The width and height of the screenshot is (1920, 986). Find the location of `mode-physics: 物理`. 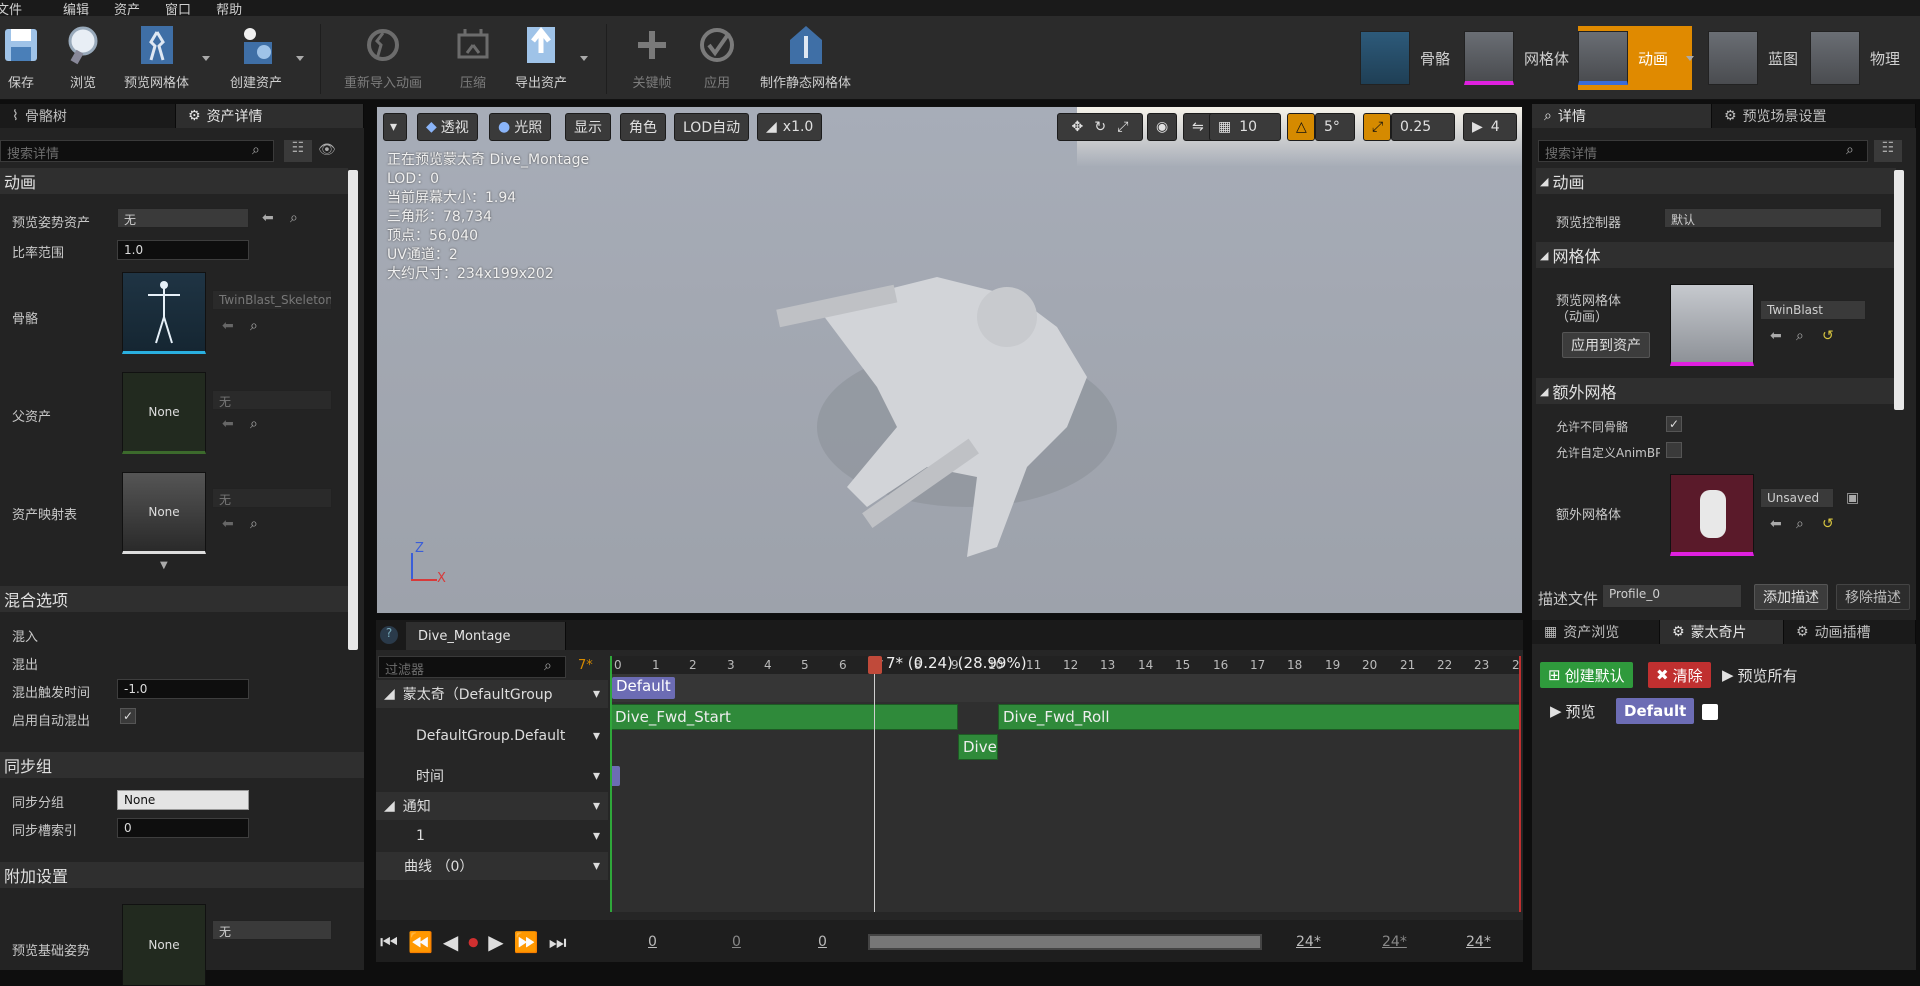

mode-physics: 物理 is located at coordinates (1855, 58).